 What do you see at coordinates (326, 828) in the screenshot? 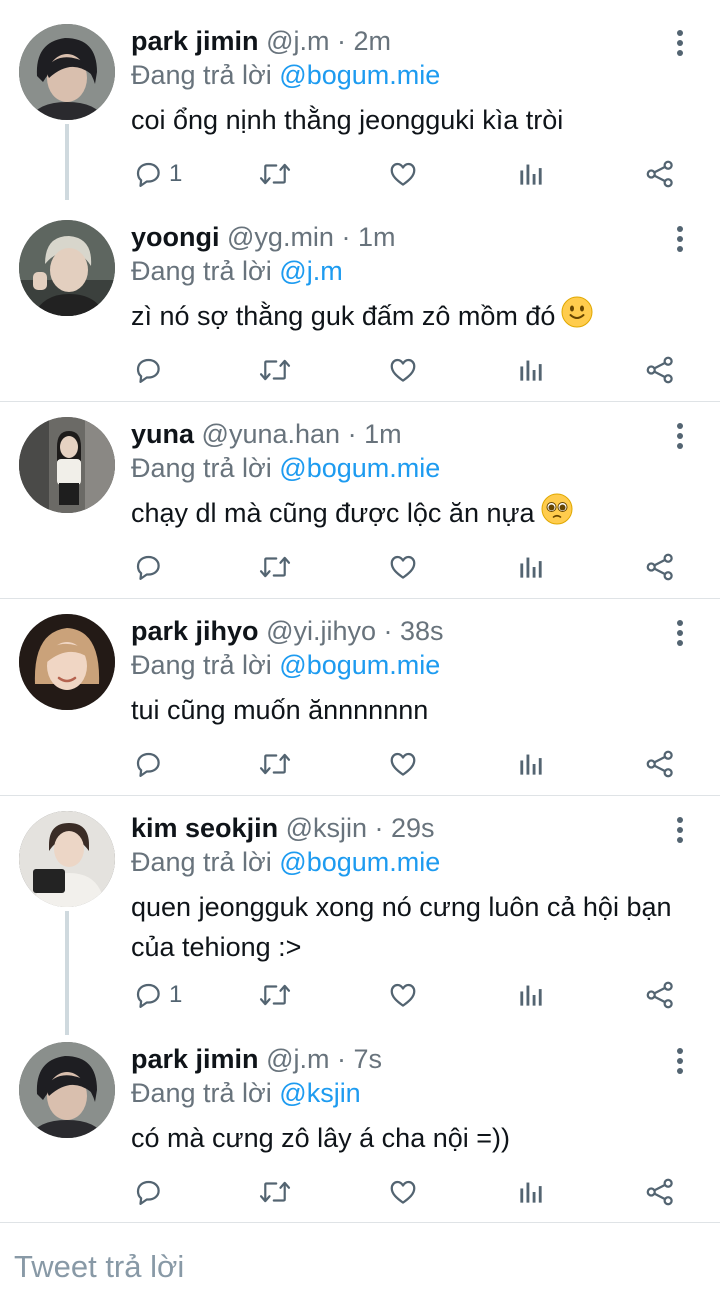
I see `username: @ksjin` at bounding box center [326, 828].